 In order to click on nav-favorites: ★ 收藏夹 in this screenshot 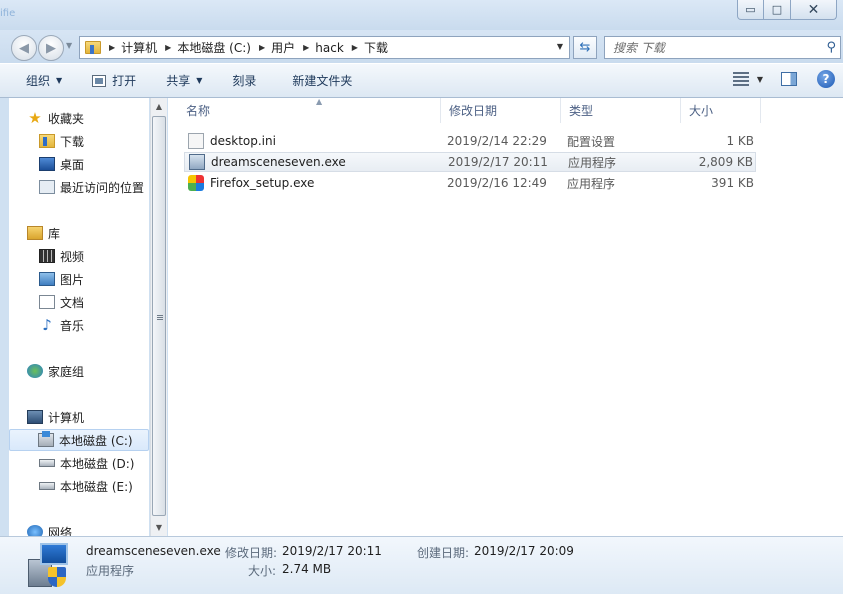, I will do `click(88, 118)`.